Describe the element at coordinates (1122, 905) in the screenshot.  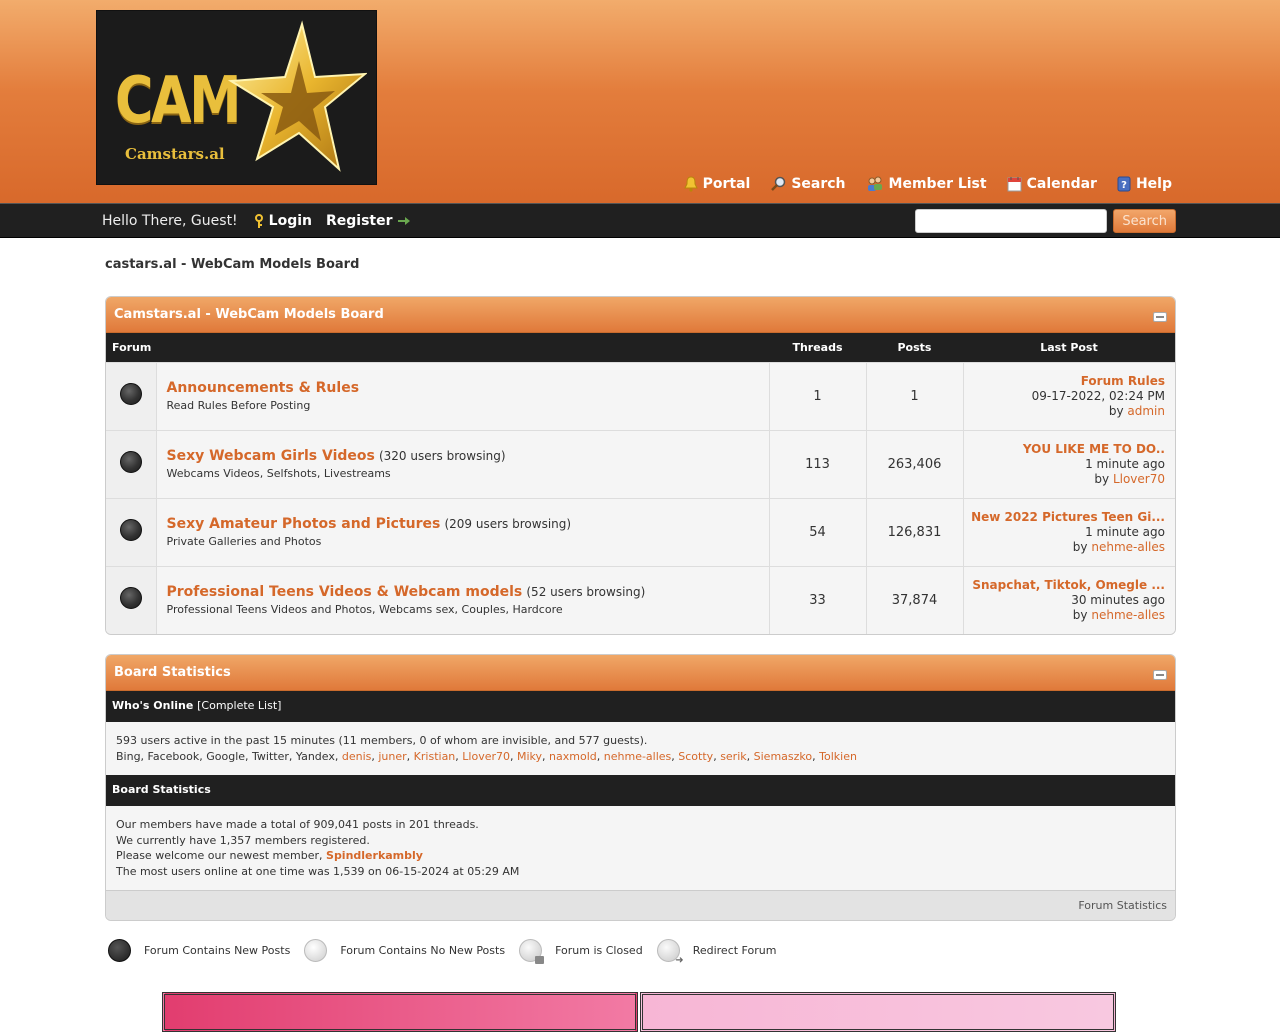
I see `forum-statistics-link: Forum Statistics` at that location.